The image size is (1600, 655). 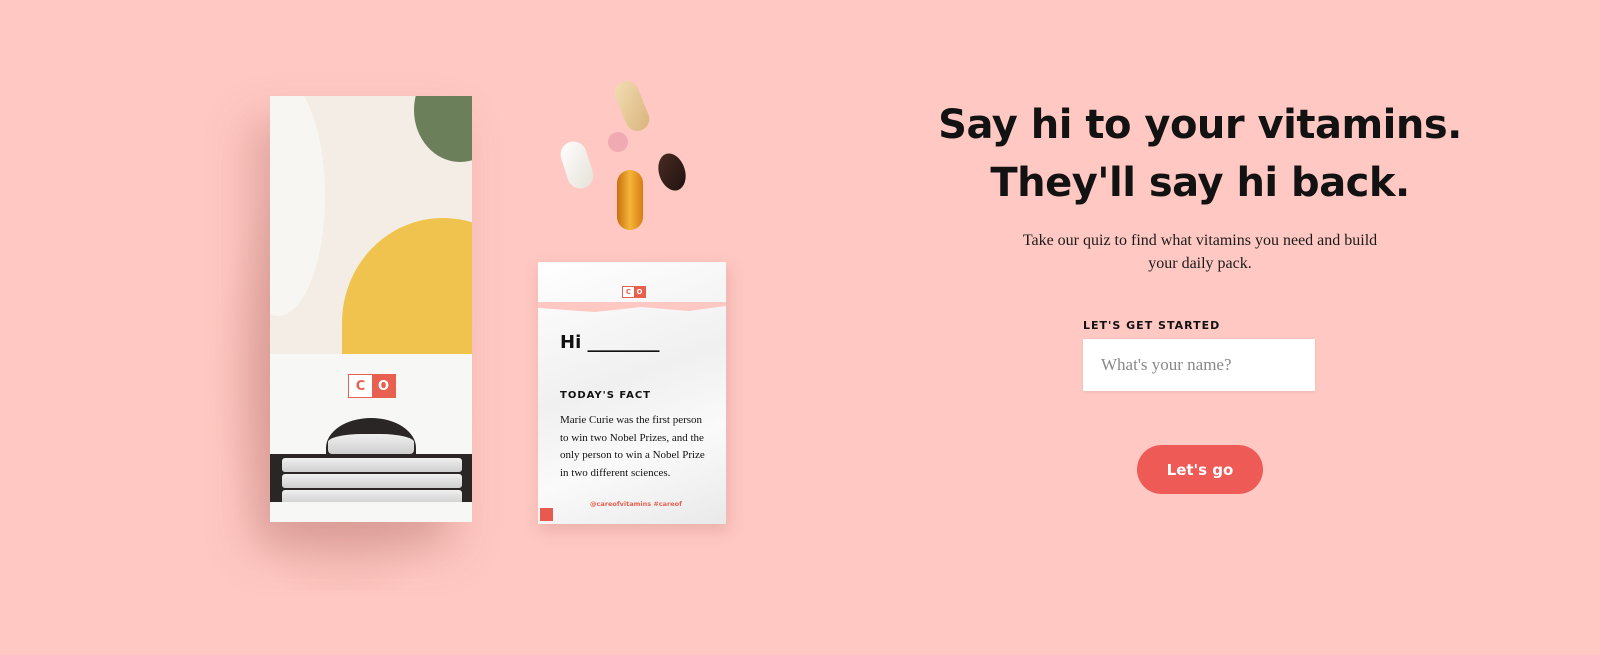 I want to click on vitamin-box-image: C O, so click(x=371, y=309).